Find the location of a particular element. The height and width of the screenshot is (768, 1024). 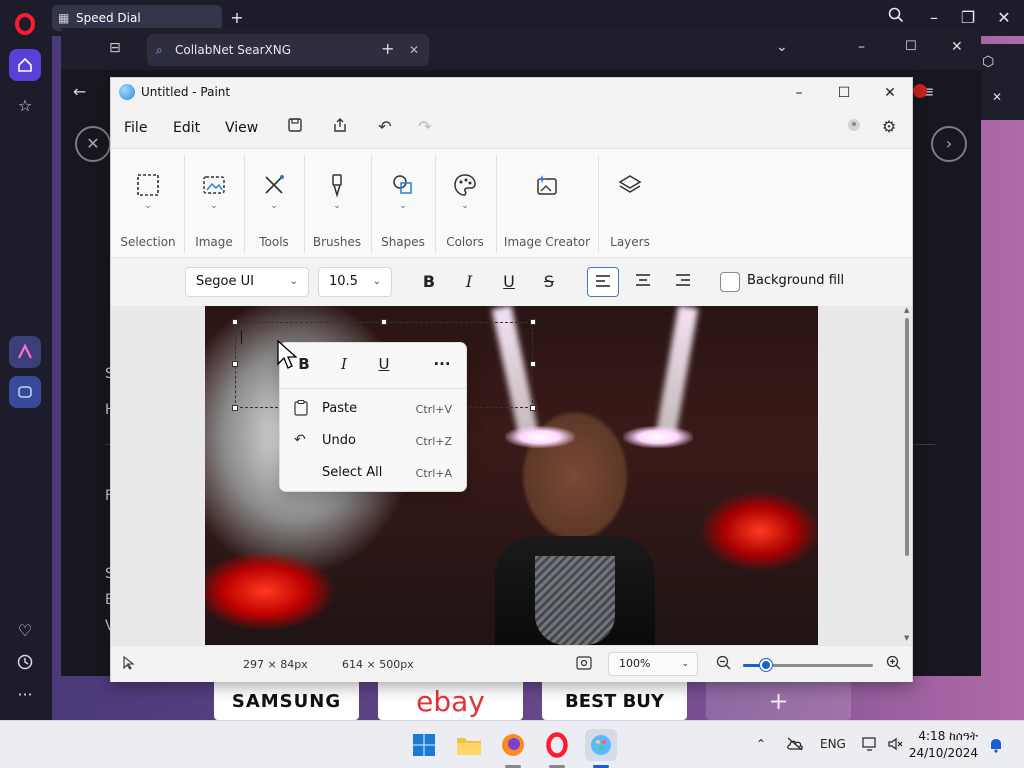

redo-icon: ↷ is located at coordinates (425, 128).